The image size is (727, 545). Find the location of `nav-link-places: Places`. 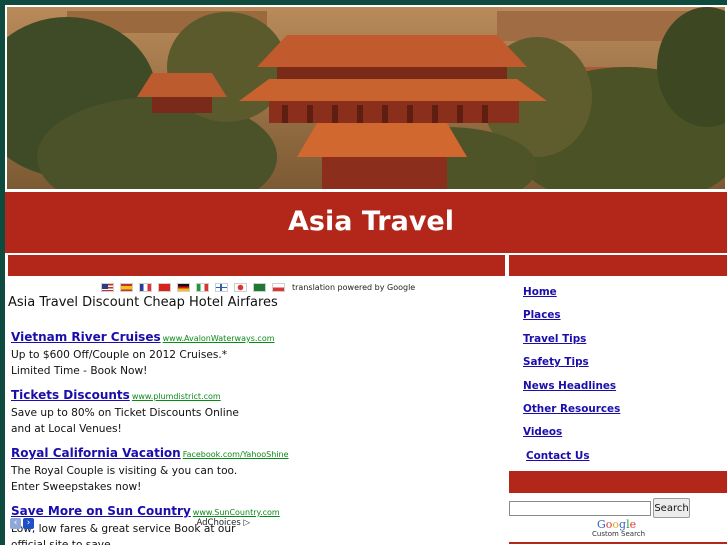

nav-link-places: Places is located at coordinates (542, 315).